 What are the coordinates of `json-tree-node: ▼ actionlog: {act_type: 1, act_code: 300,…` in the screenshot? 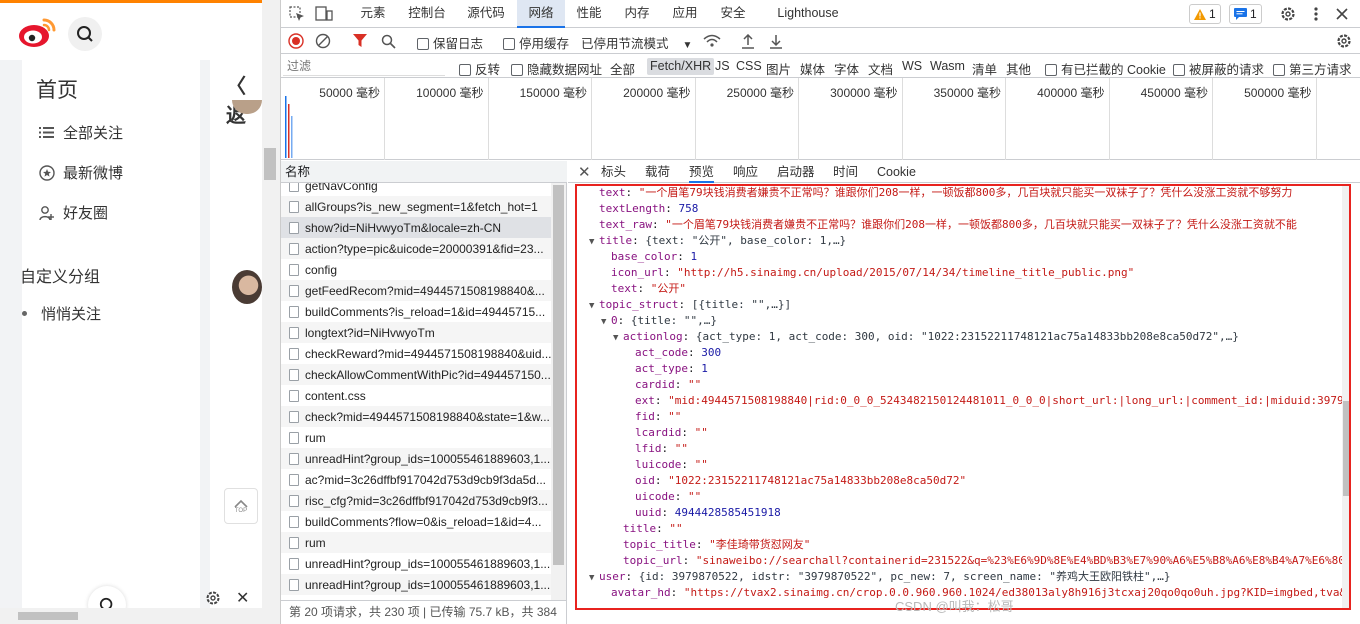 It's located at (926, 337).